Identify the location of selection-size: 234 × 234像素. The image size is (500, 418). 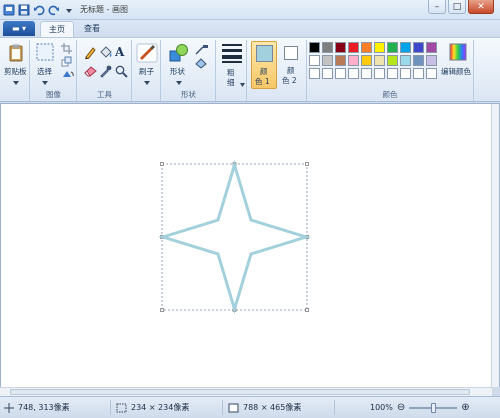
(152, 407).